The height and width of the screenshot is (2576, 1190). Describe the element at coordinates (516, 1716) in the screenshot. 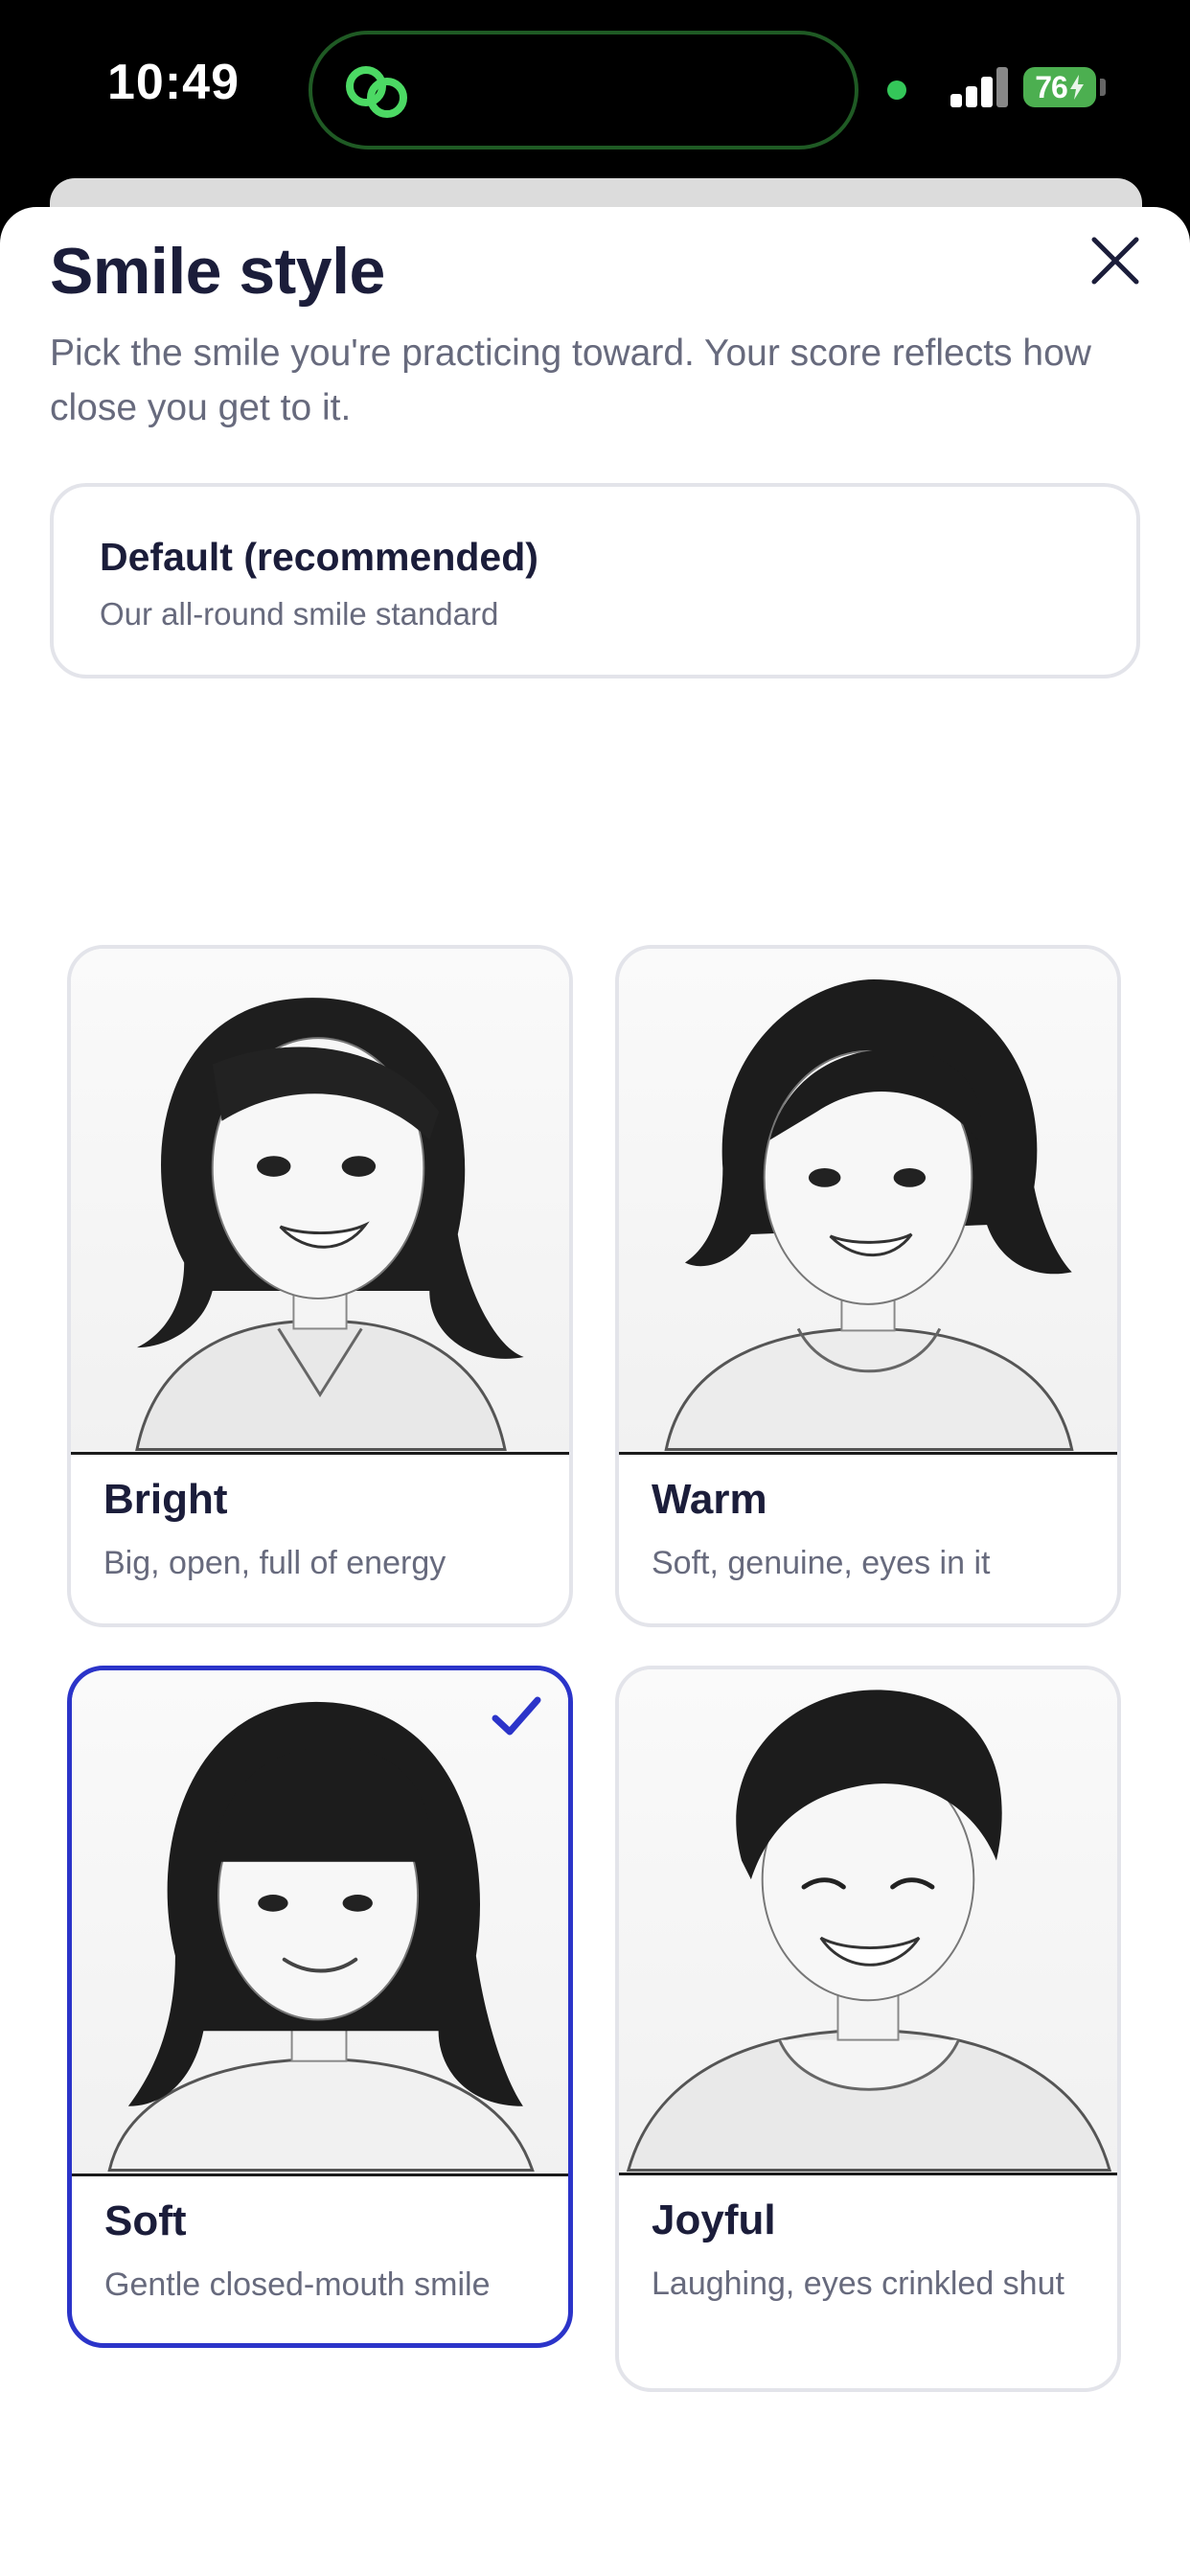

I see `checkmark-icon` at that location.